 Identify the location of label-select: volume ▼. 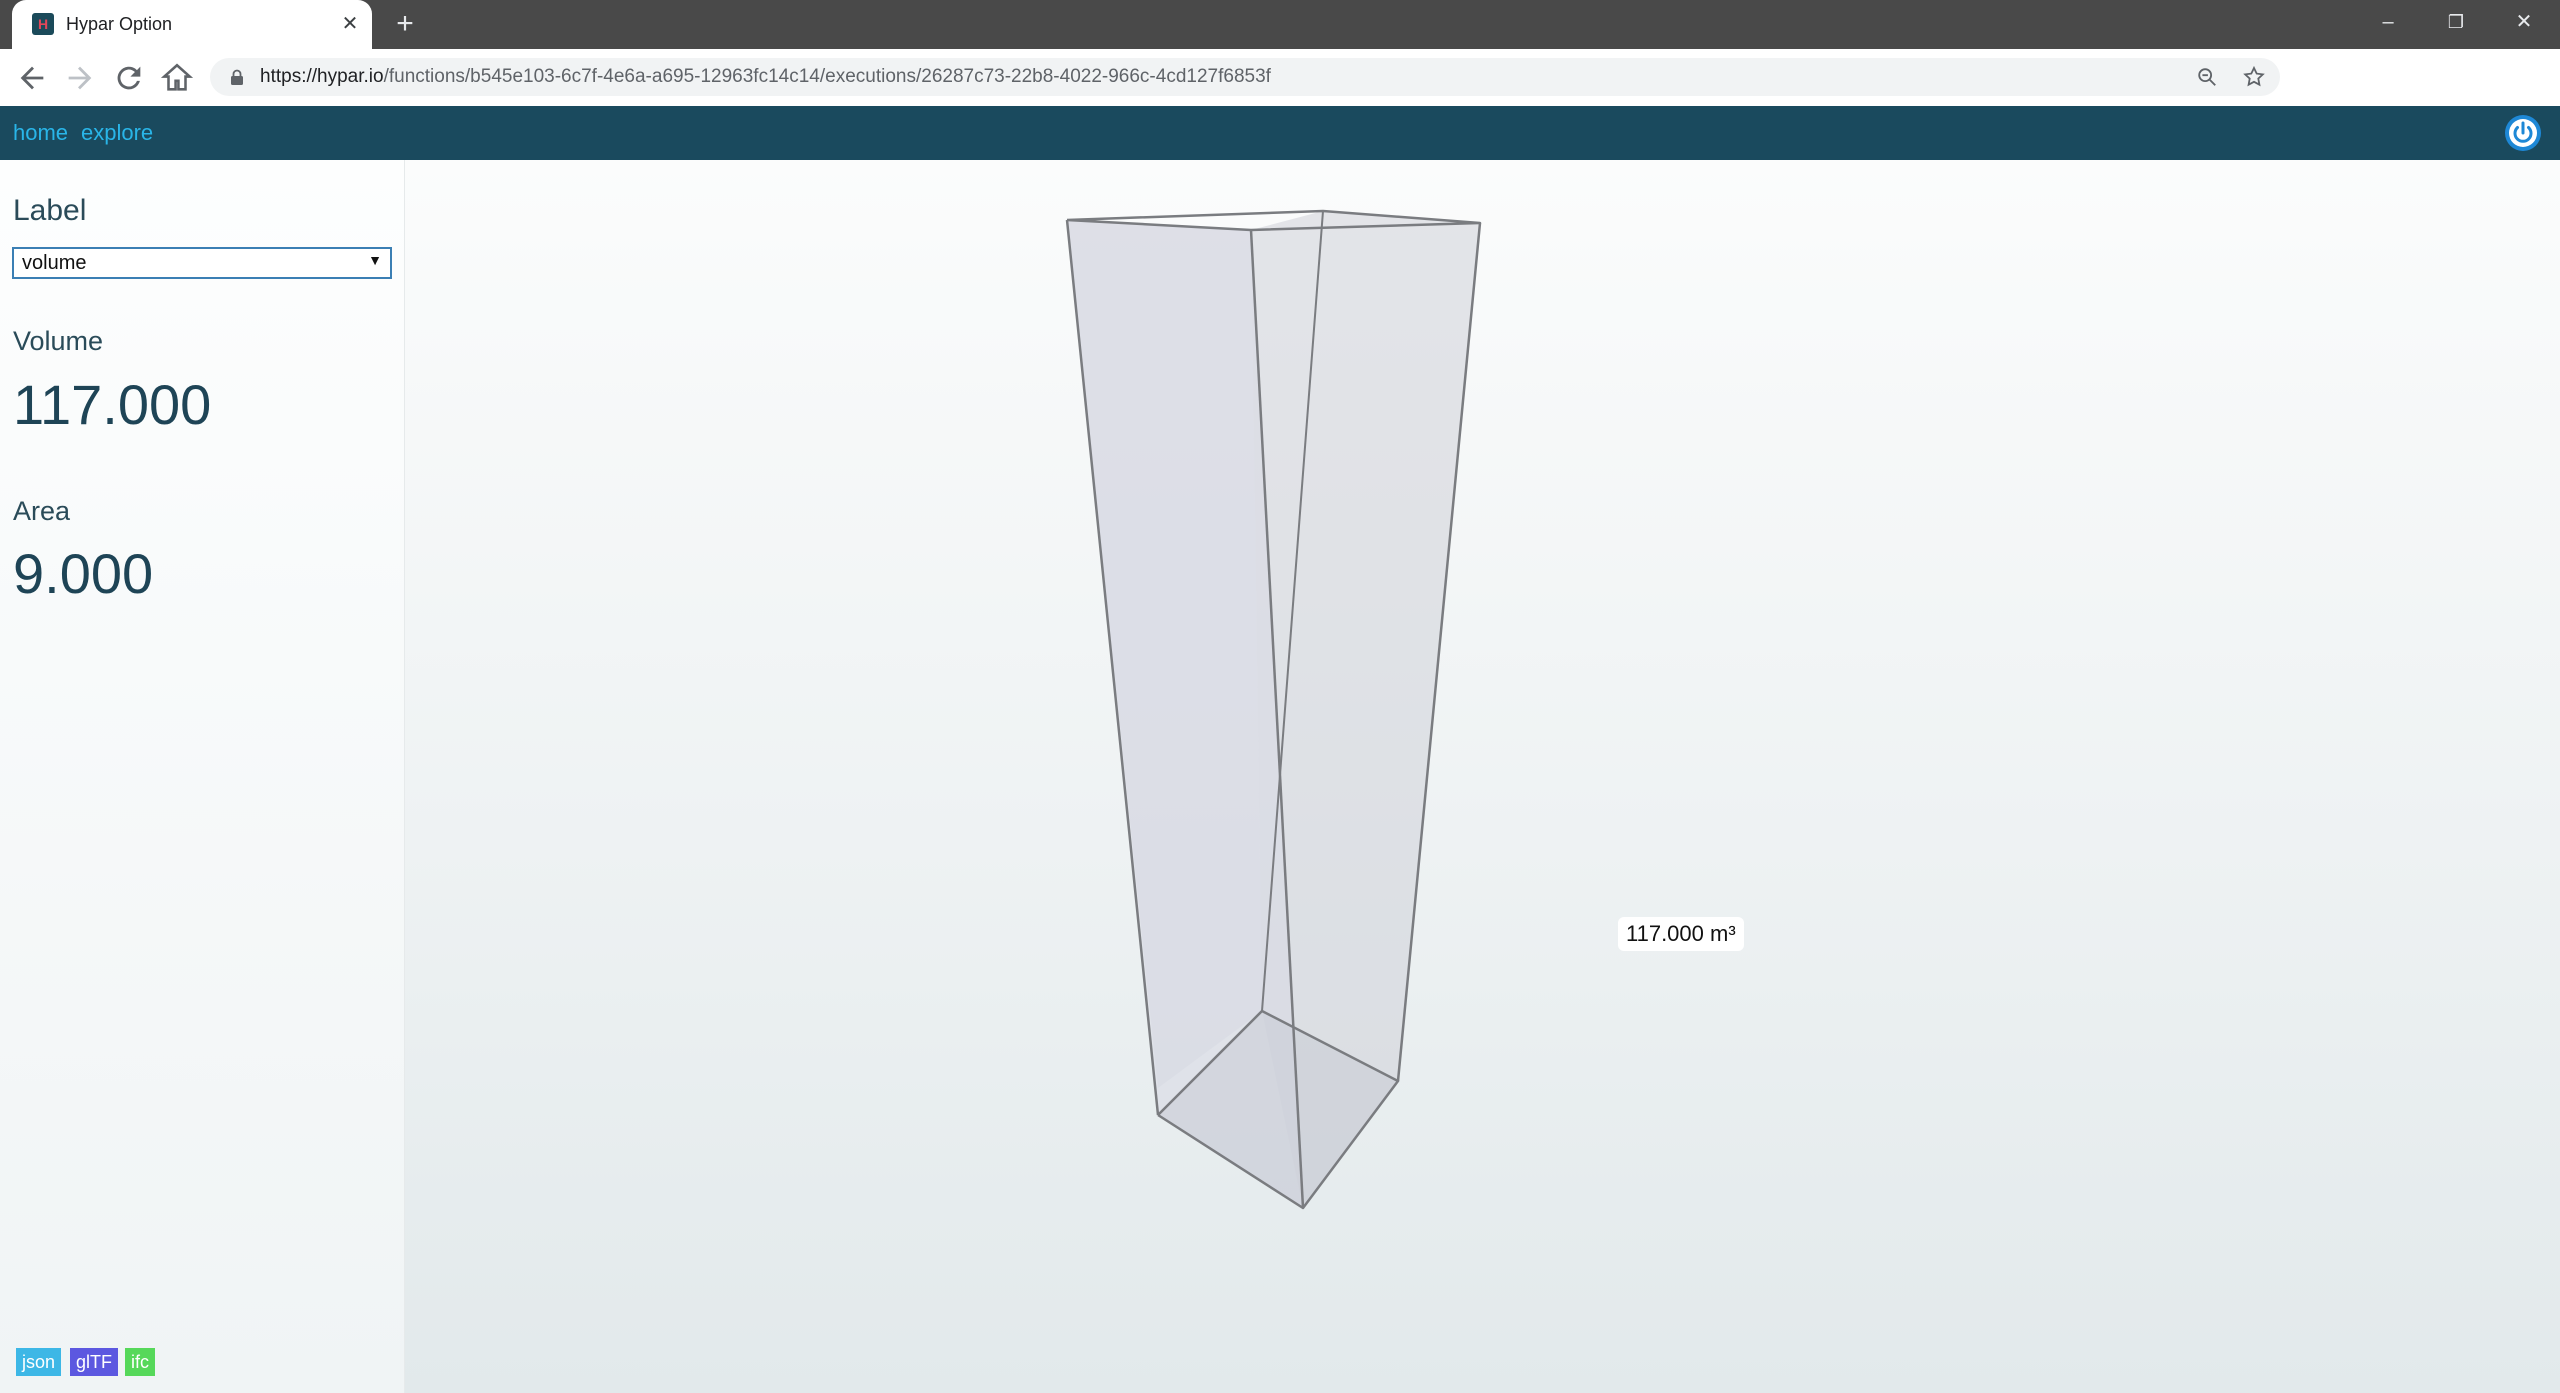
(202, 263).